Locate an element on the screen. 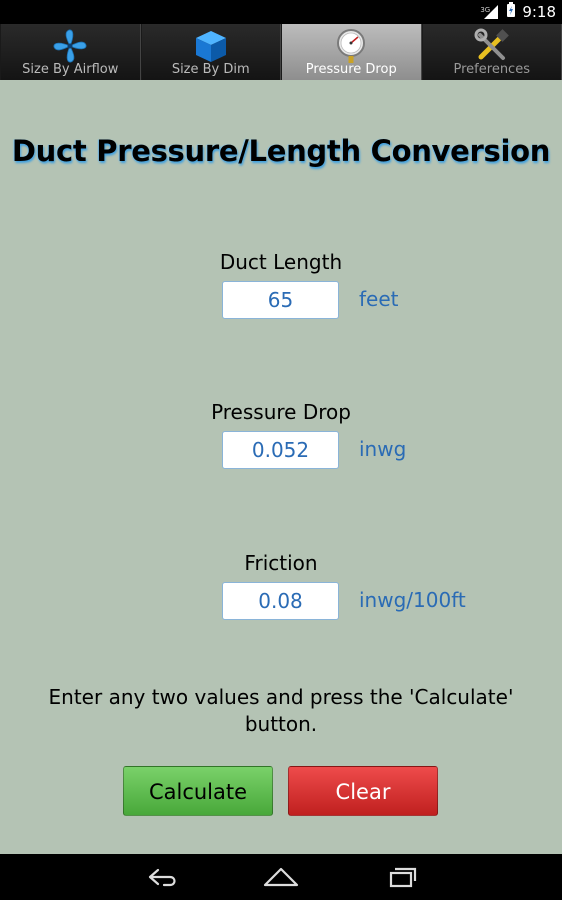 The width and height of the screenshot is (562, 900). battery-icon is located at coordinates (511, 12).